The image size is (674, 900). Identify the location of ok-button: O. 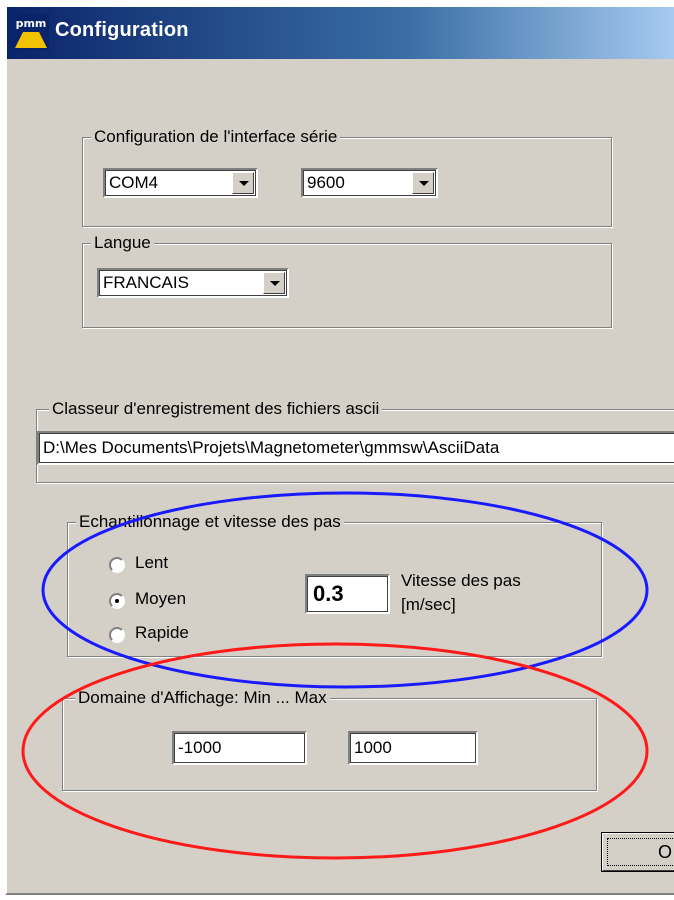
(637, 852).